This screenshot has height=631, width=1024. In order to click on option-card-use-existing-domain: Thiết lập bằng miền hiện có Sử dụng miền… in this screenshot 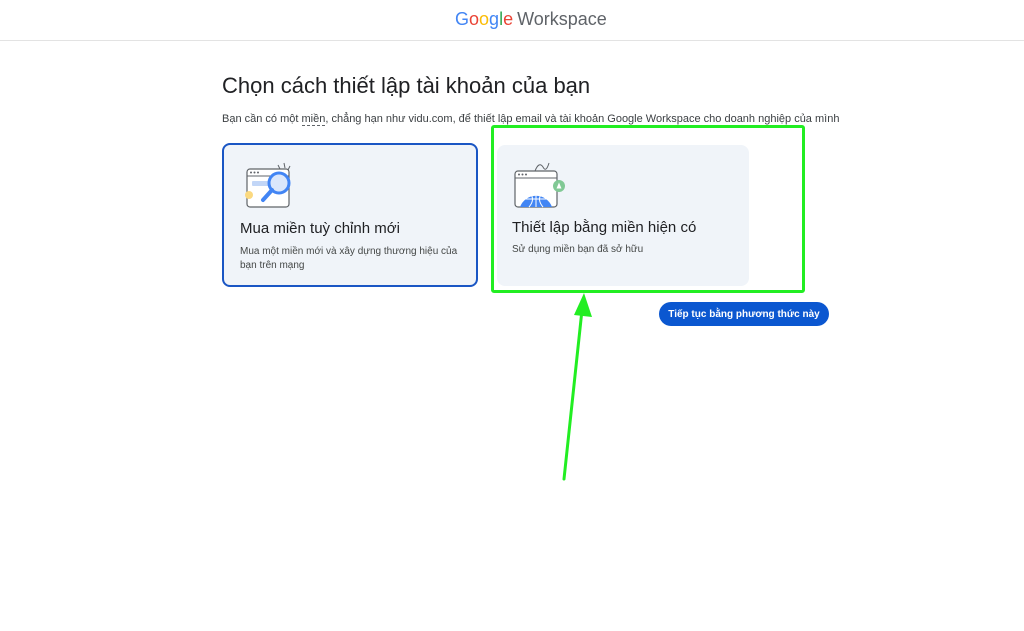, I will do `click(623, 215)`.